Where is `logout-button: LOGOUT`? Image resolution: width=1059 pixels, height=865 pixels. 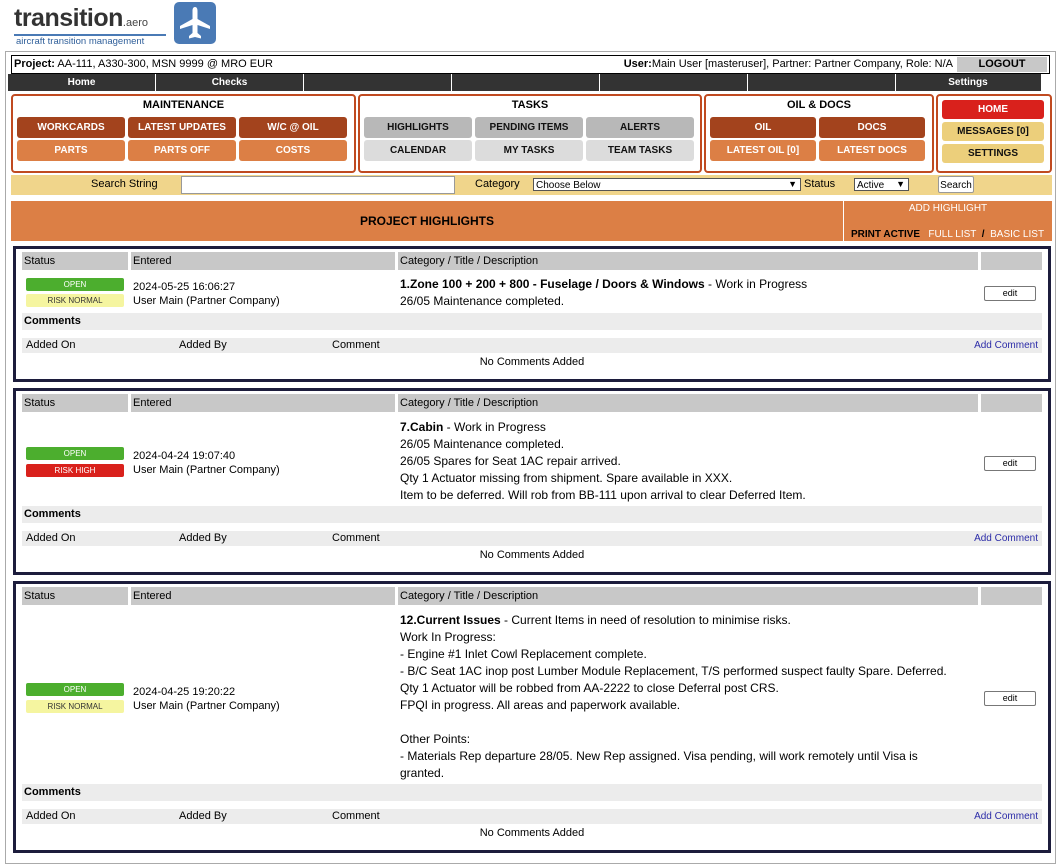
logout-button: LOGOUT is located at coordinates (1002, 64).